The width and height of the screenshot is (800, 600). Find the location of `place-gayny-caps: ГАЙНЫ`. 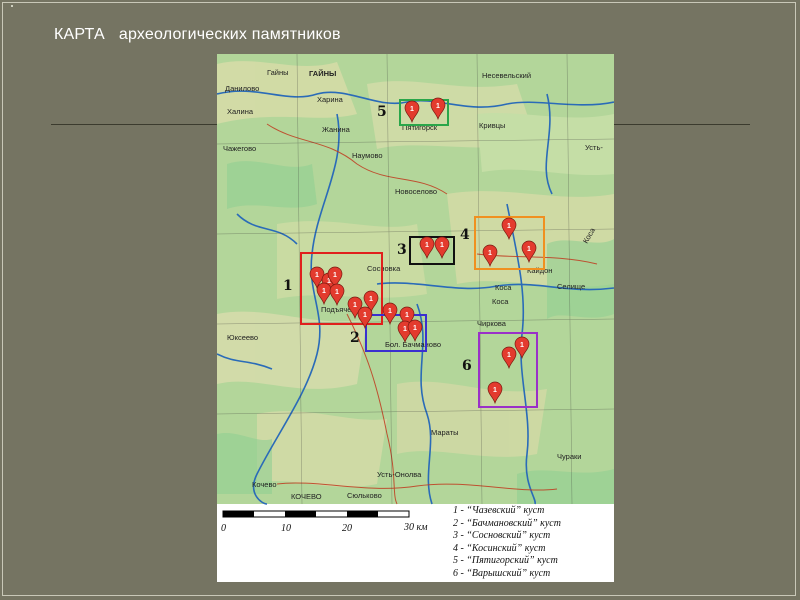

place-gayny-caps: ГАЙНЫ is located at coordinates (322, 73).